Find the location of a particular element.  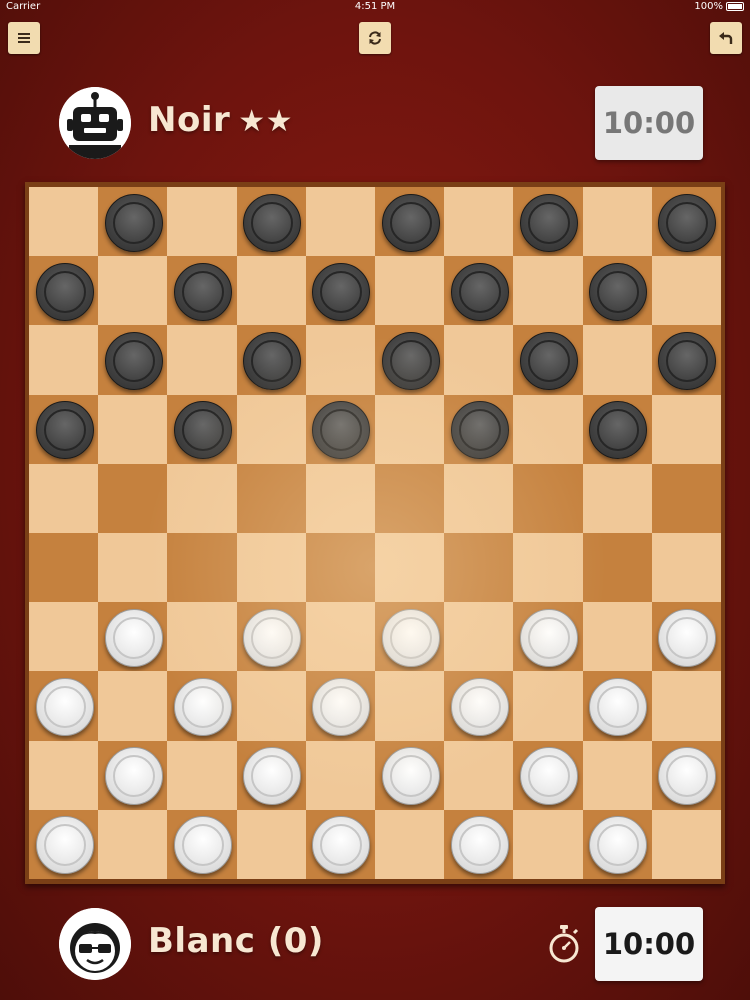

undo-button is located at coordinates (726, 38).